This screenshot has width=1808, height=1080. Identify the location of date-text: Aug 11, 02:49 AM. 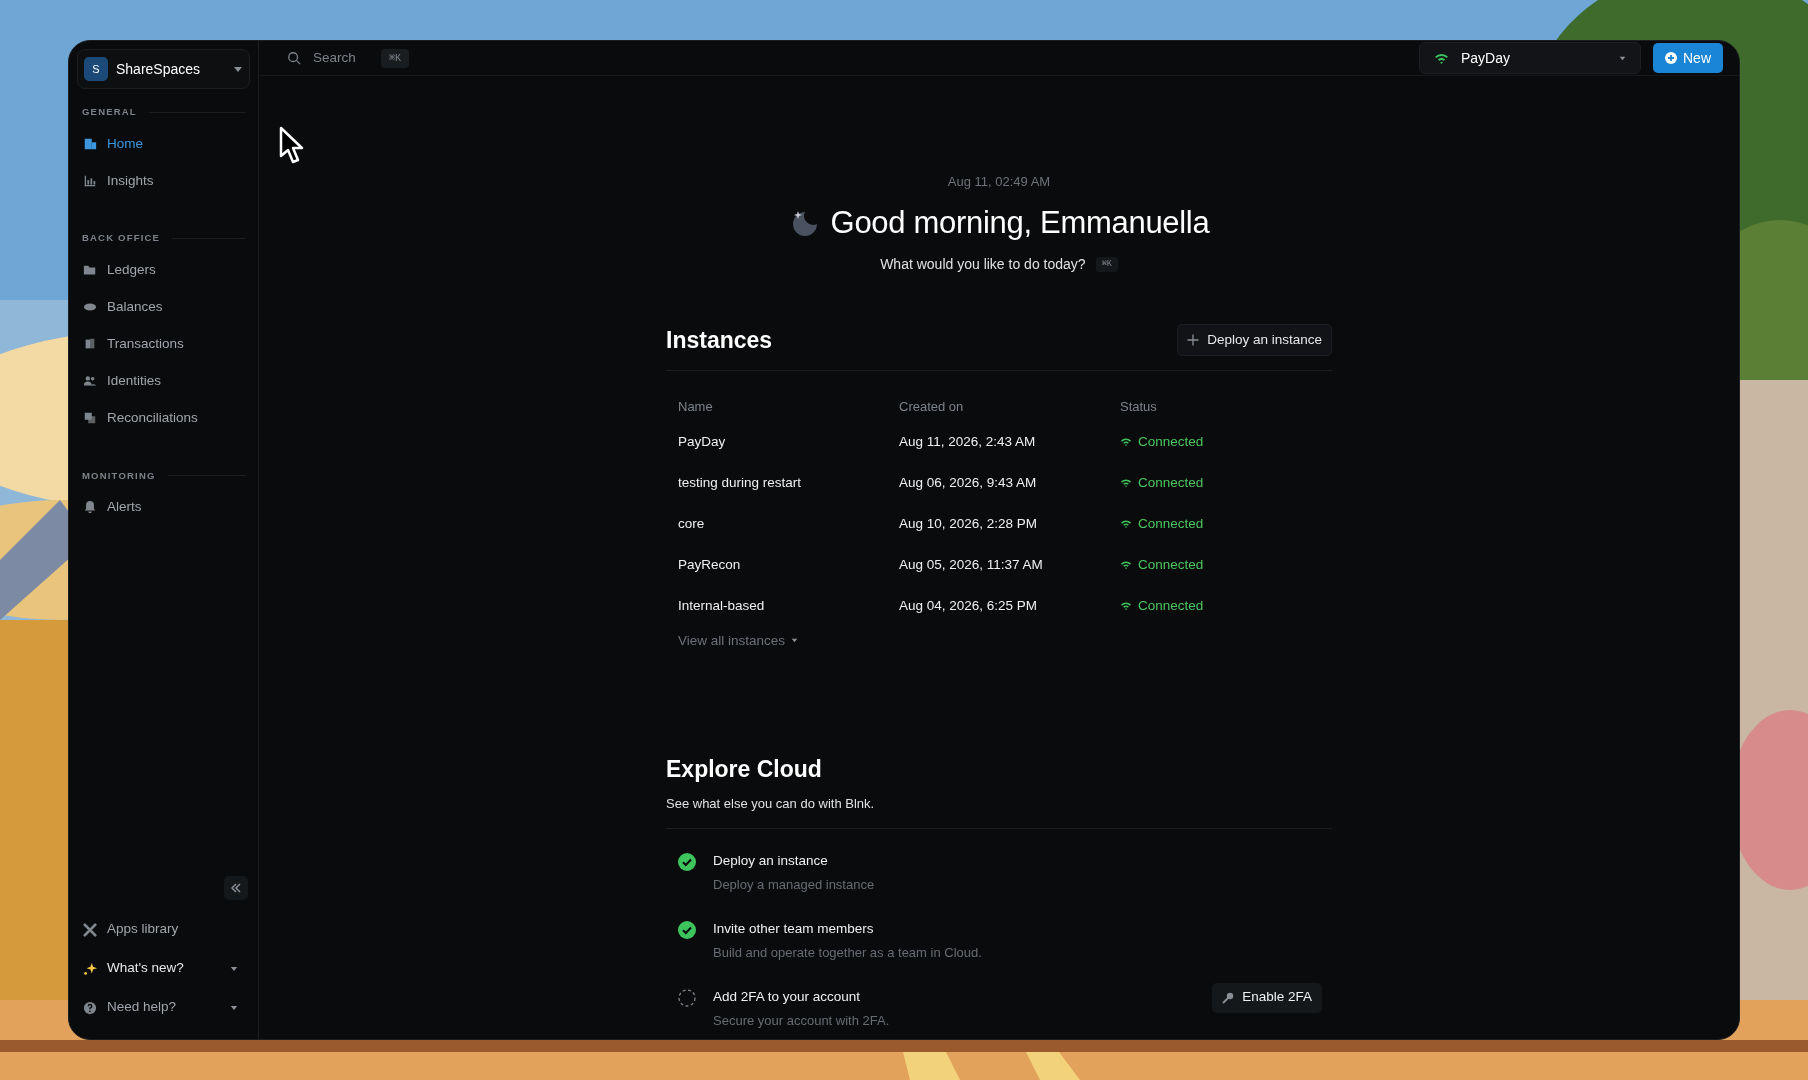
(999, 182).